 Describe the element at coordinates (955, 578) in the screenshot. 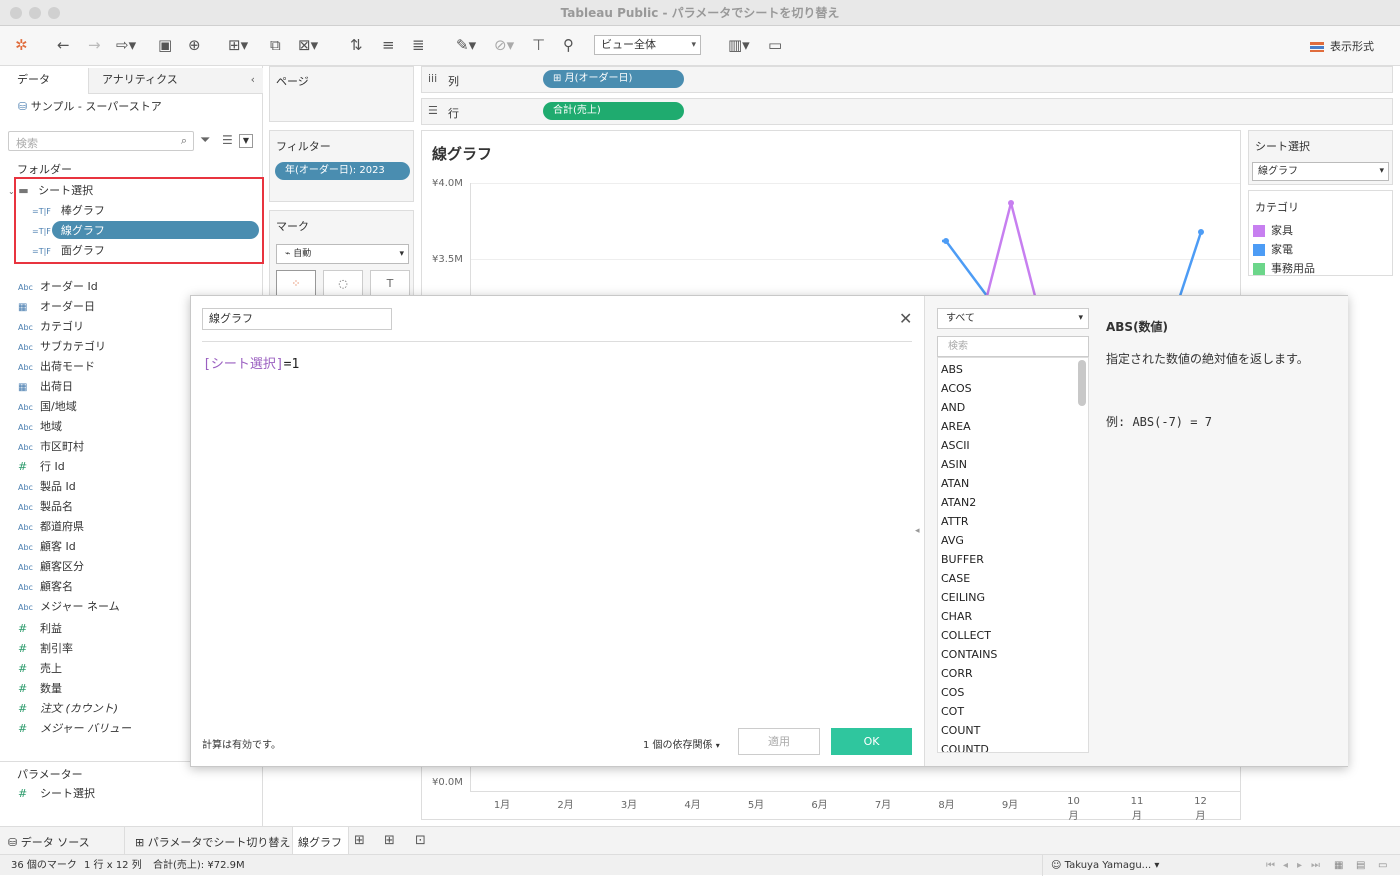

I see `function-item: CASE` at that location.